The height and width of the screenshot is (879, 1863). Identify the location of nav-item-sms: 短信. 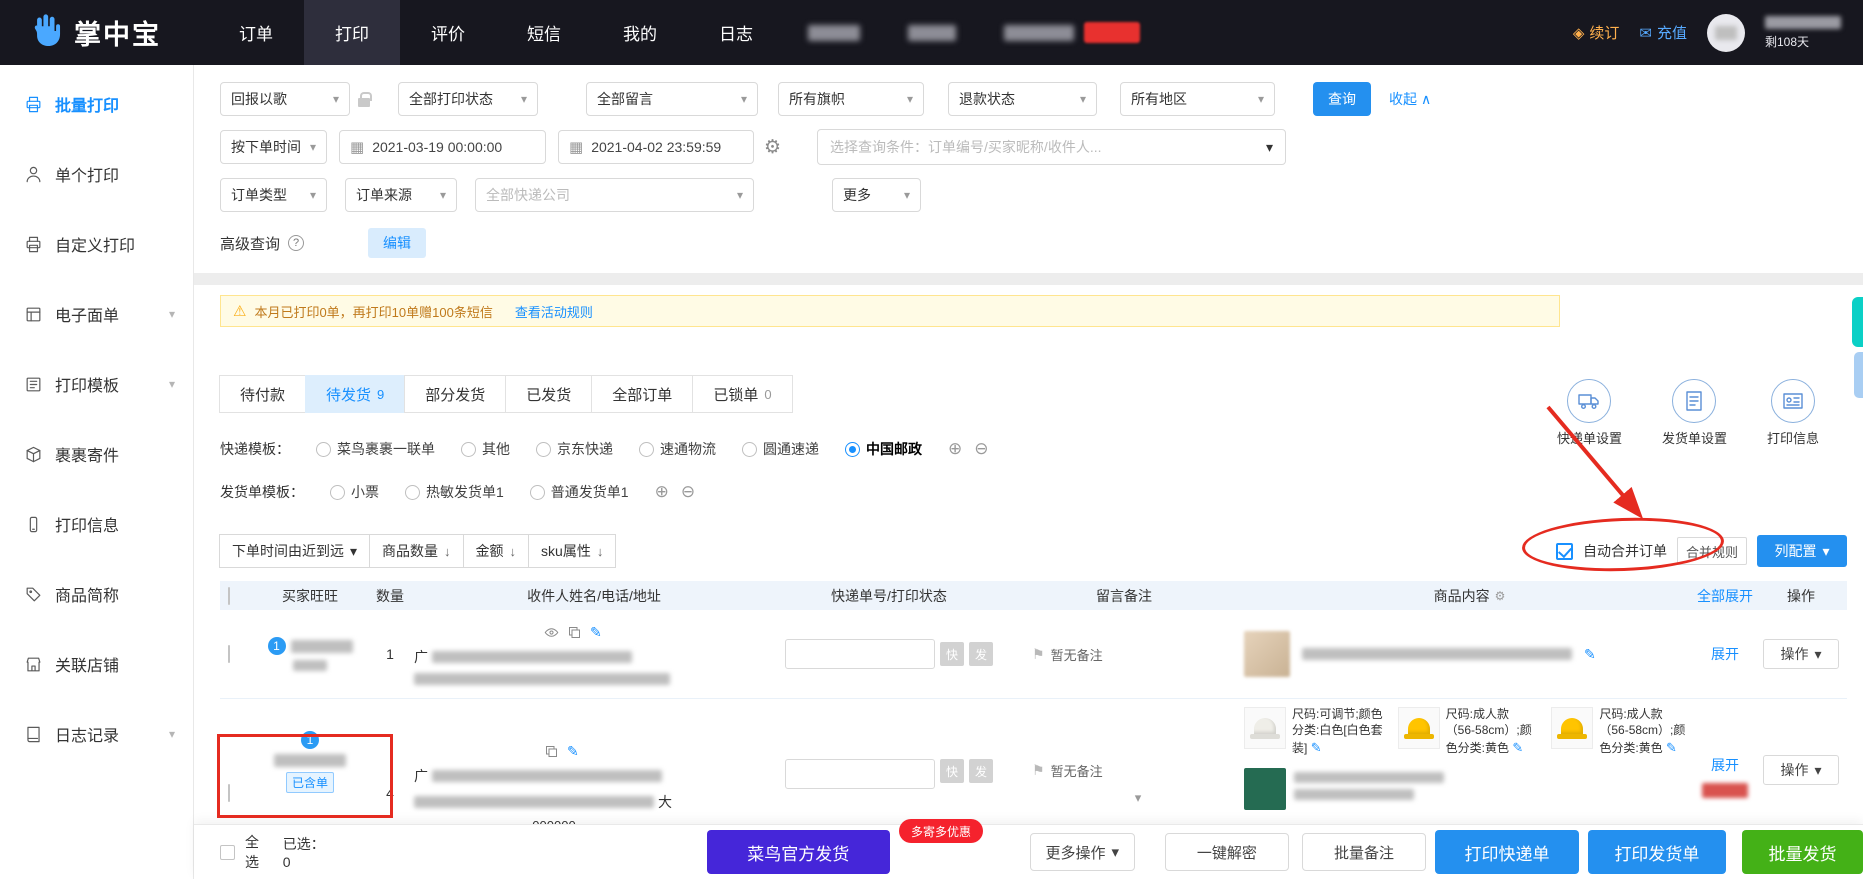
(544, 32).